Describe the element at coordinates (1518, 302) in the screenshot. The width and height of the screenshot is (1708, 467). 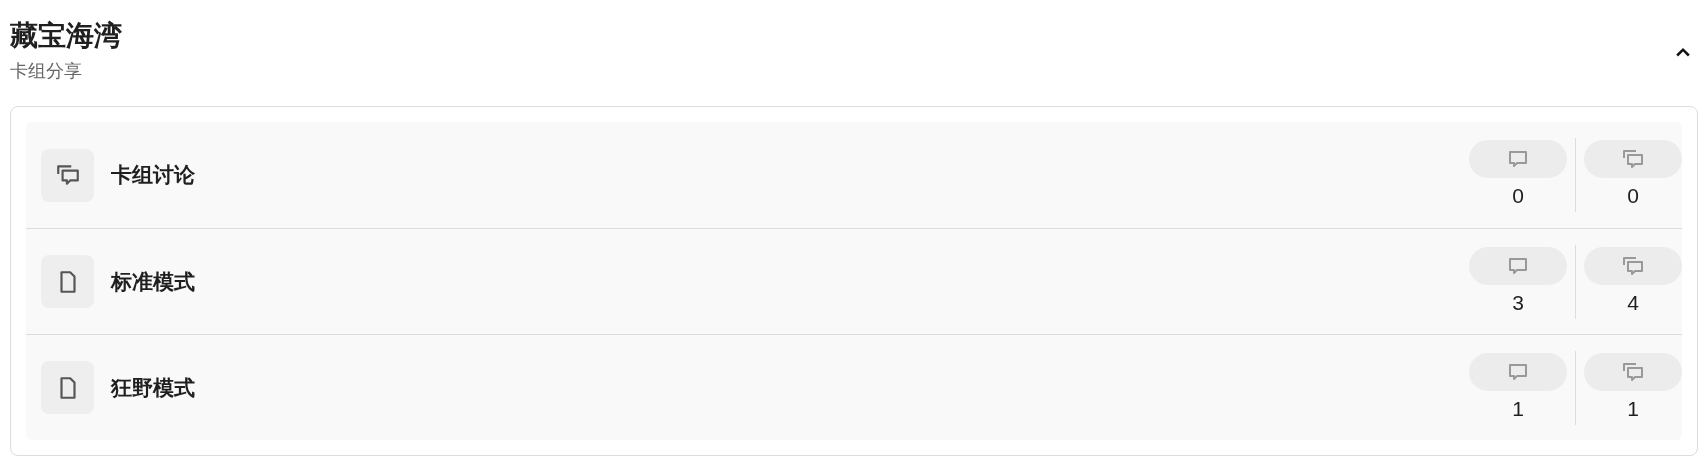
I see `topics-count: 3` at that location.